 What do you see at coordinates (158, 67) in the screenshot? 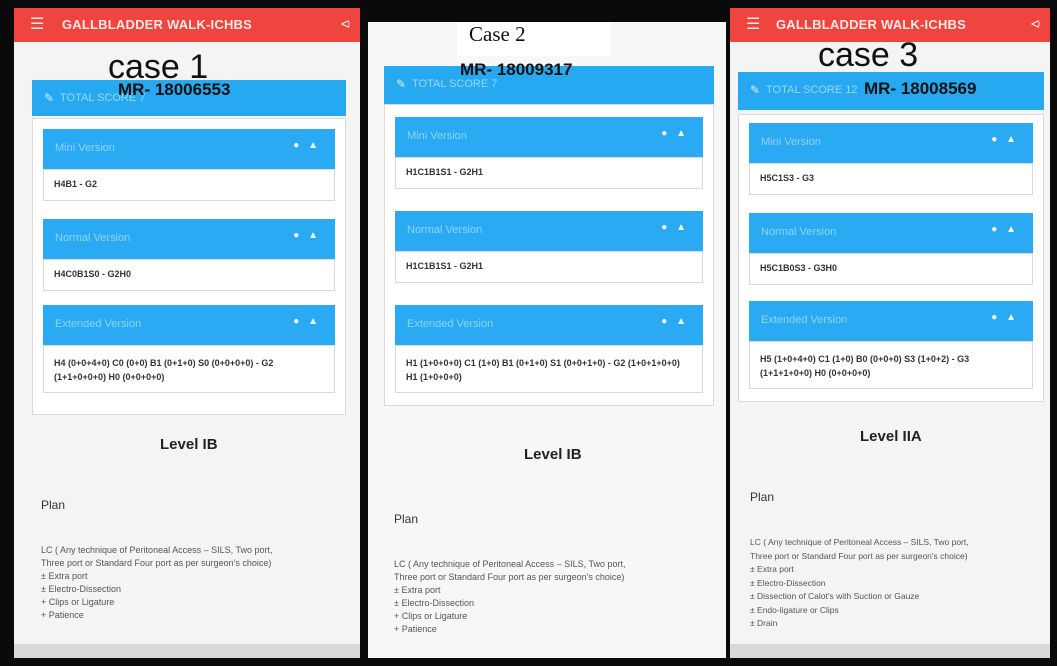
I see `case-title: case 1` at bounding box center [158, 67].